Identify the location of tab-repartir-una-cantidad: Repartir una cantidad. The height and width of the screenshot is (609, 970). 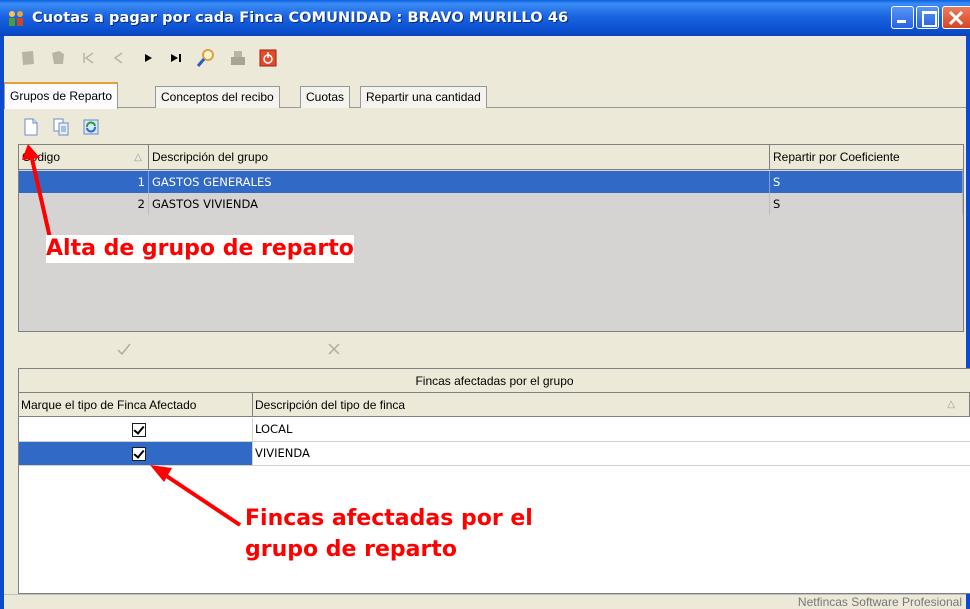
(423, 97).